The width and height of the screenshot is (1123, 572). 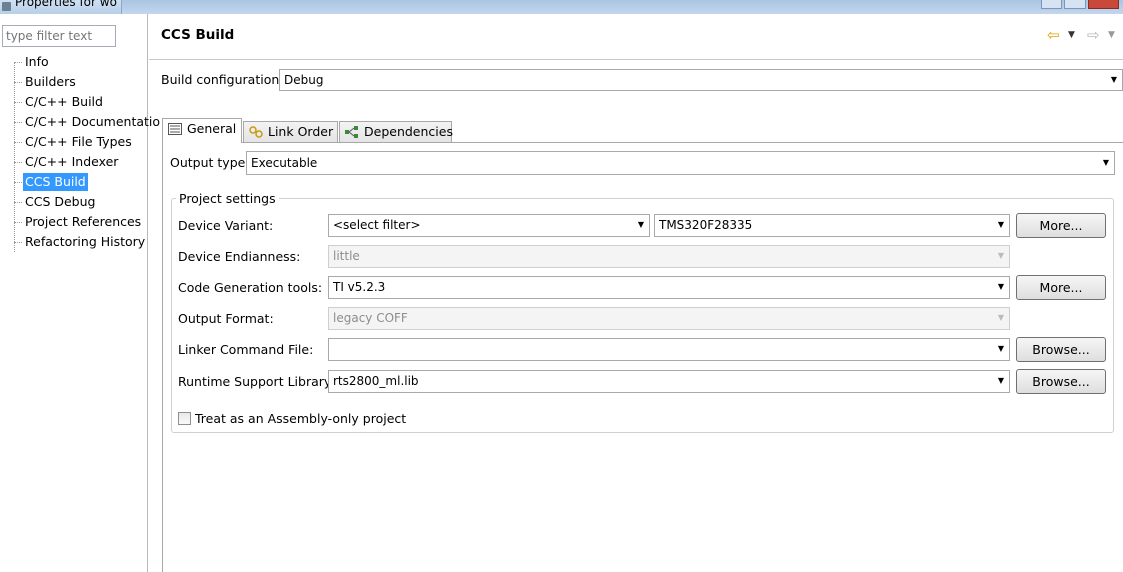 I want to click on tree-item-label: Builders, so click(x=50, y=81).